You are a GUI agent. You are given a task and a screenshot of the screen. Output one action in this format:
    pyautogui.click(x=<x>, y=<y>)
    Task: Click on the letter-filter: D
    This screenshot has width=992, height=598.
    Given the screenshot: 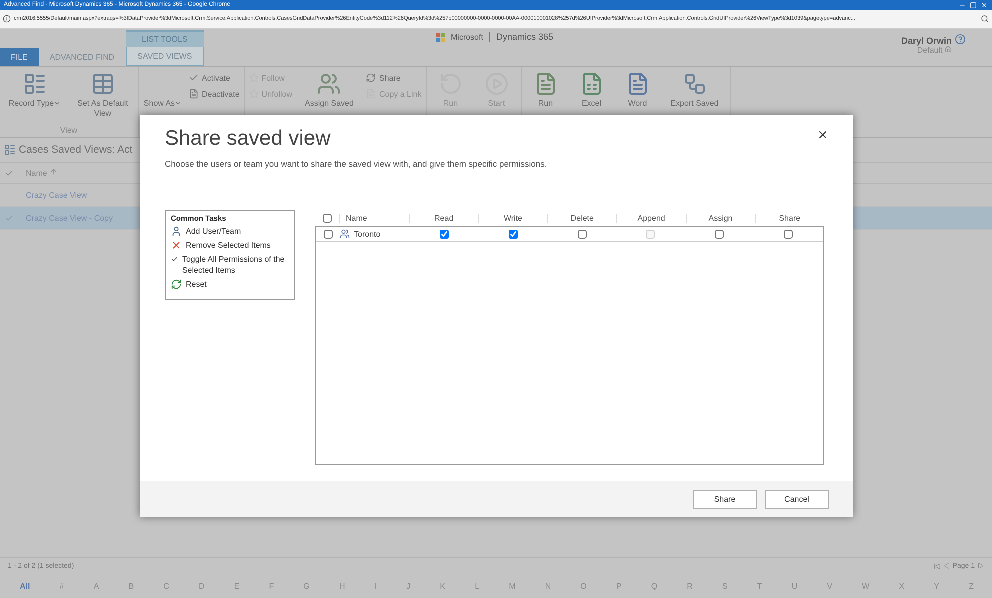 What is the action you would take?
    pyautogui.click(x=201, y=586)
    